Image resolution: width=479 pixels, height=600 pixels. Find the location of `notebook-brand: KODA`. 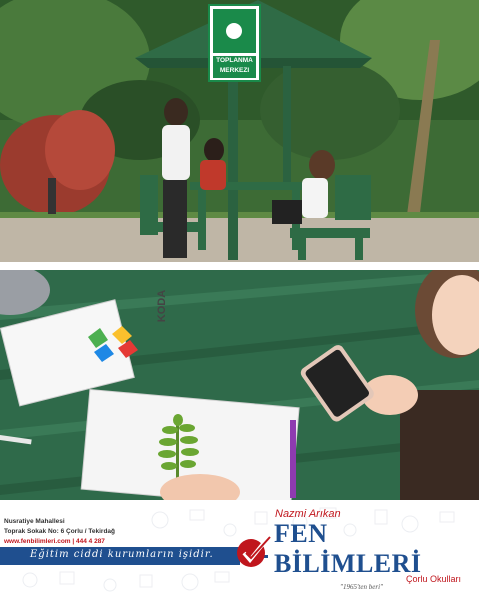

notebook-brand: KODA is located at coordinates (162, 306).